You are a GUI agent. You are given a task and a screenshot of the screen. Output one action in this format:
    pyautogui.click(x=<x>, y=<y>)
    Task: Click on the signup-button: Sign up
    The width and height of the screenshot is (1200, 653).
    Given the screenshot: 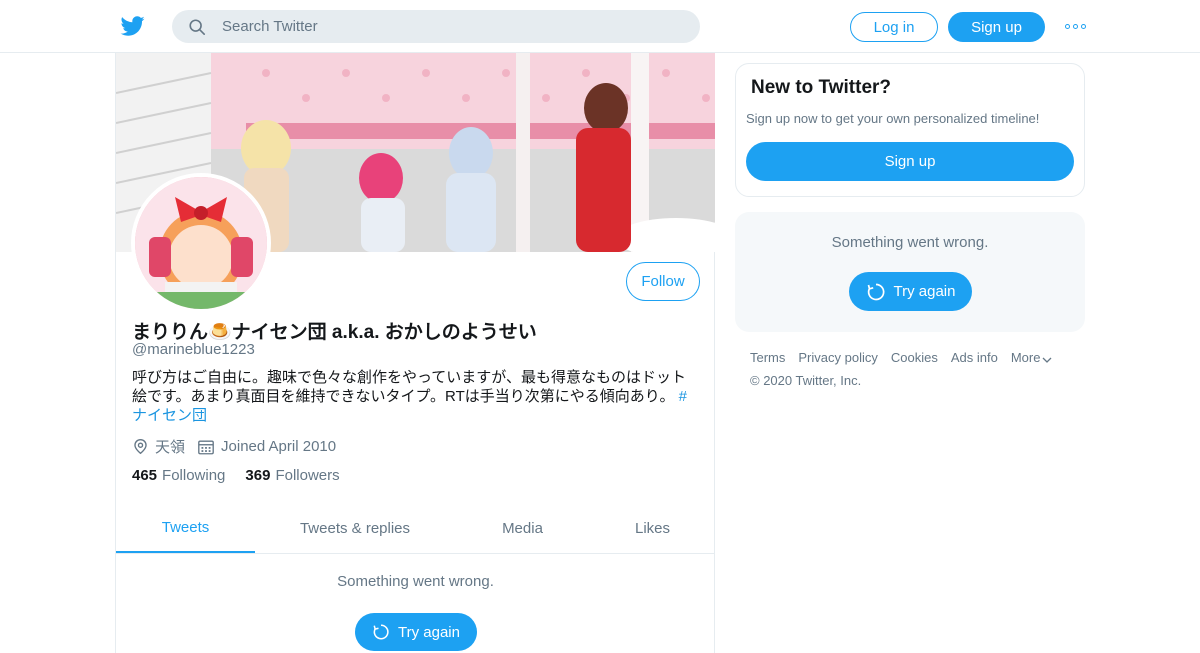 What is the action you would take?
    pyautogui.click(x=996, y=27)
    